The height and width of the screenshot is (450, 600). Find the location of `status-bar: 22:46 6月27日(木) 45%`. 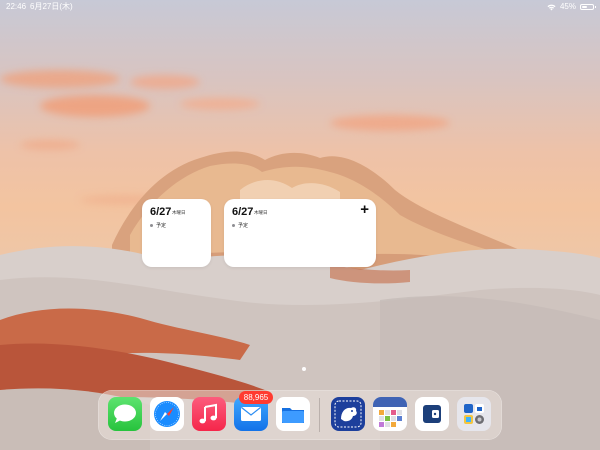

status-bar: 22:46 6月27日(木) 45% is located at coordinates (300, 7).